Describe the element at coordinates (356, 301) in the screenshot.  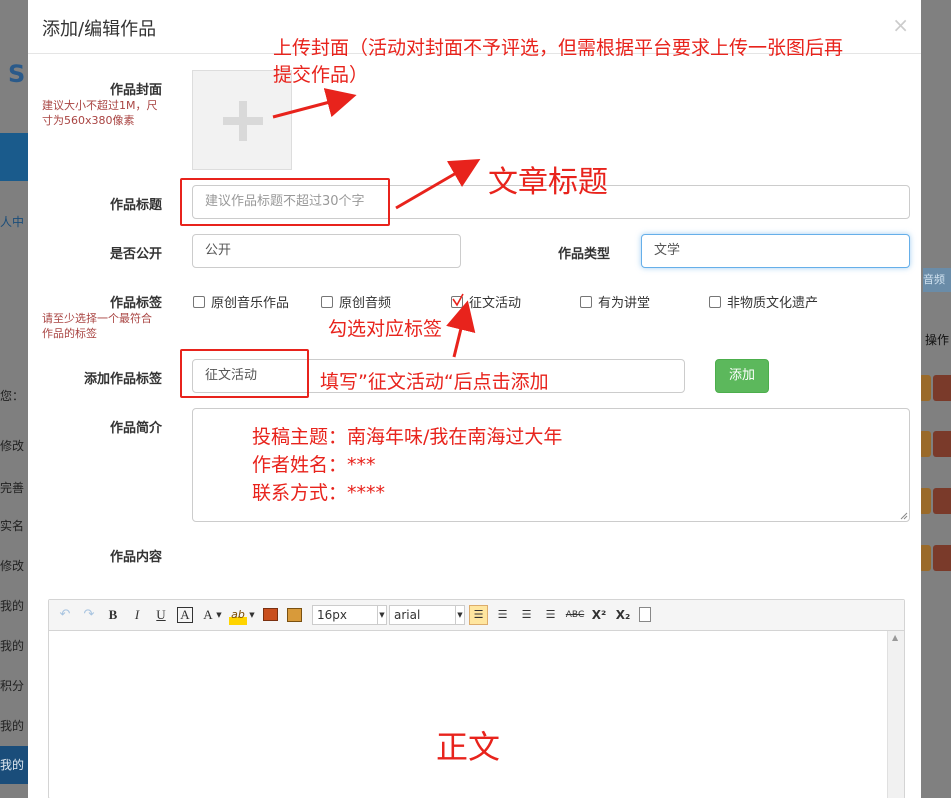
I see `tag-checkbox-audio: 原创音频` at that location.